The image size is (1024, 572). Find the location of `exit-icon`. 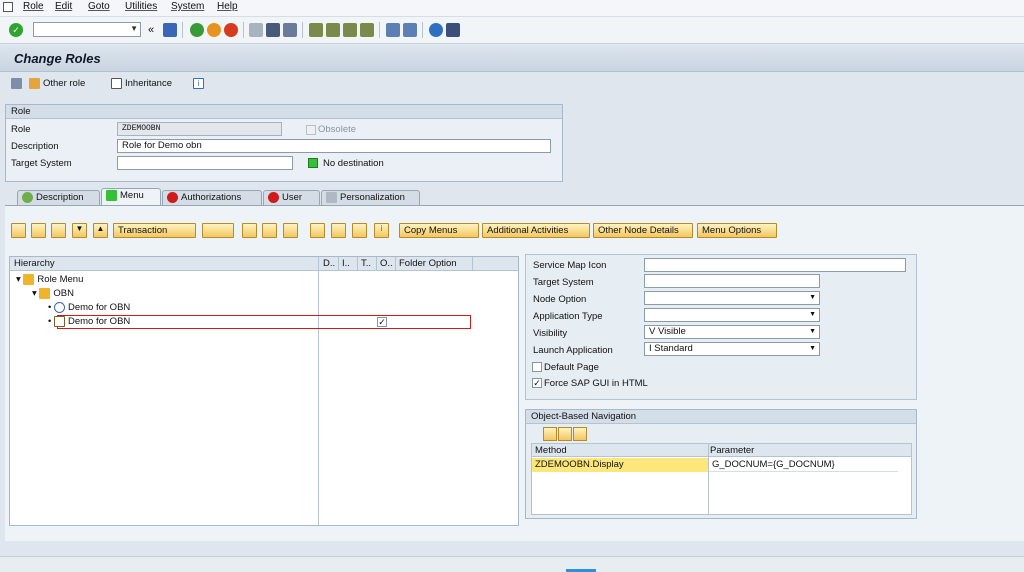

exit-icon is located at coordinates (214, 30).